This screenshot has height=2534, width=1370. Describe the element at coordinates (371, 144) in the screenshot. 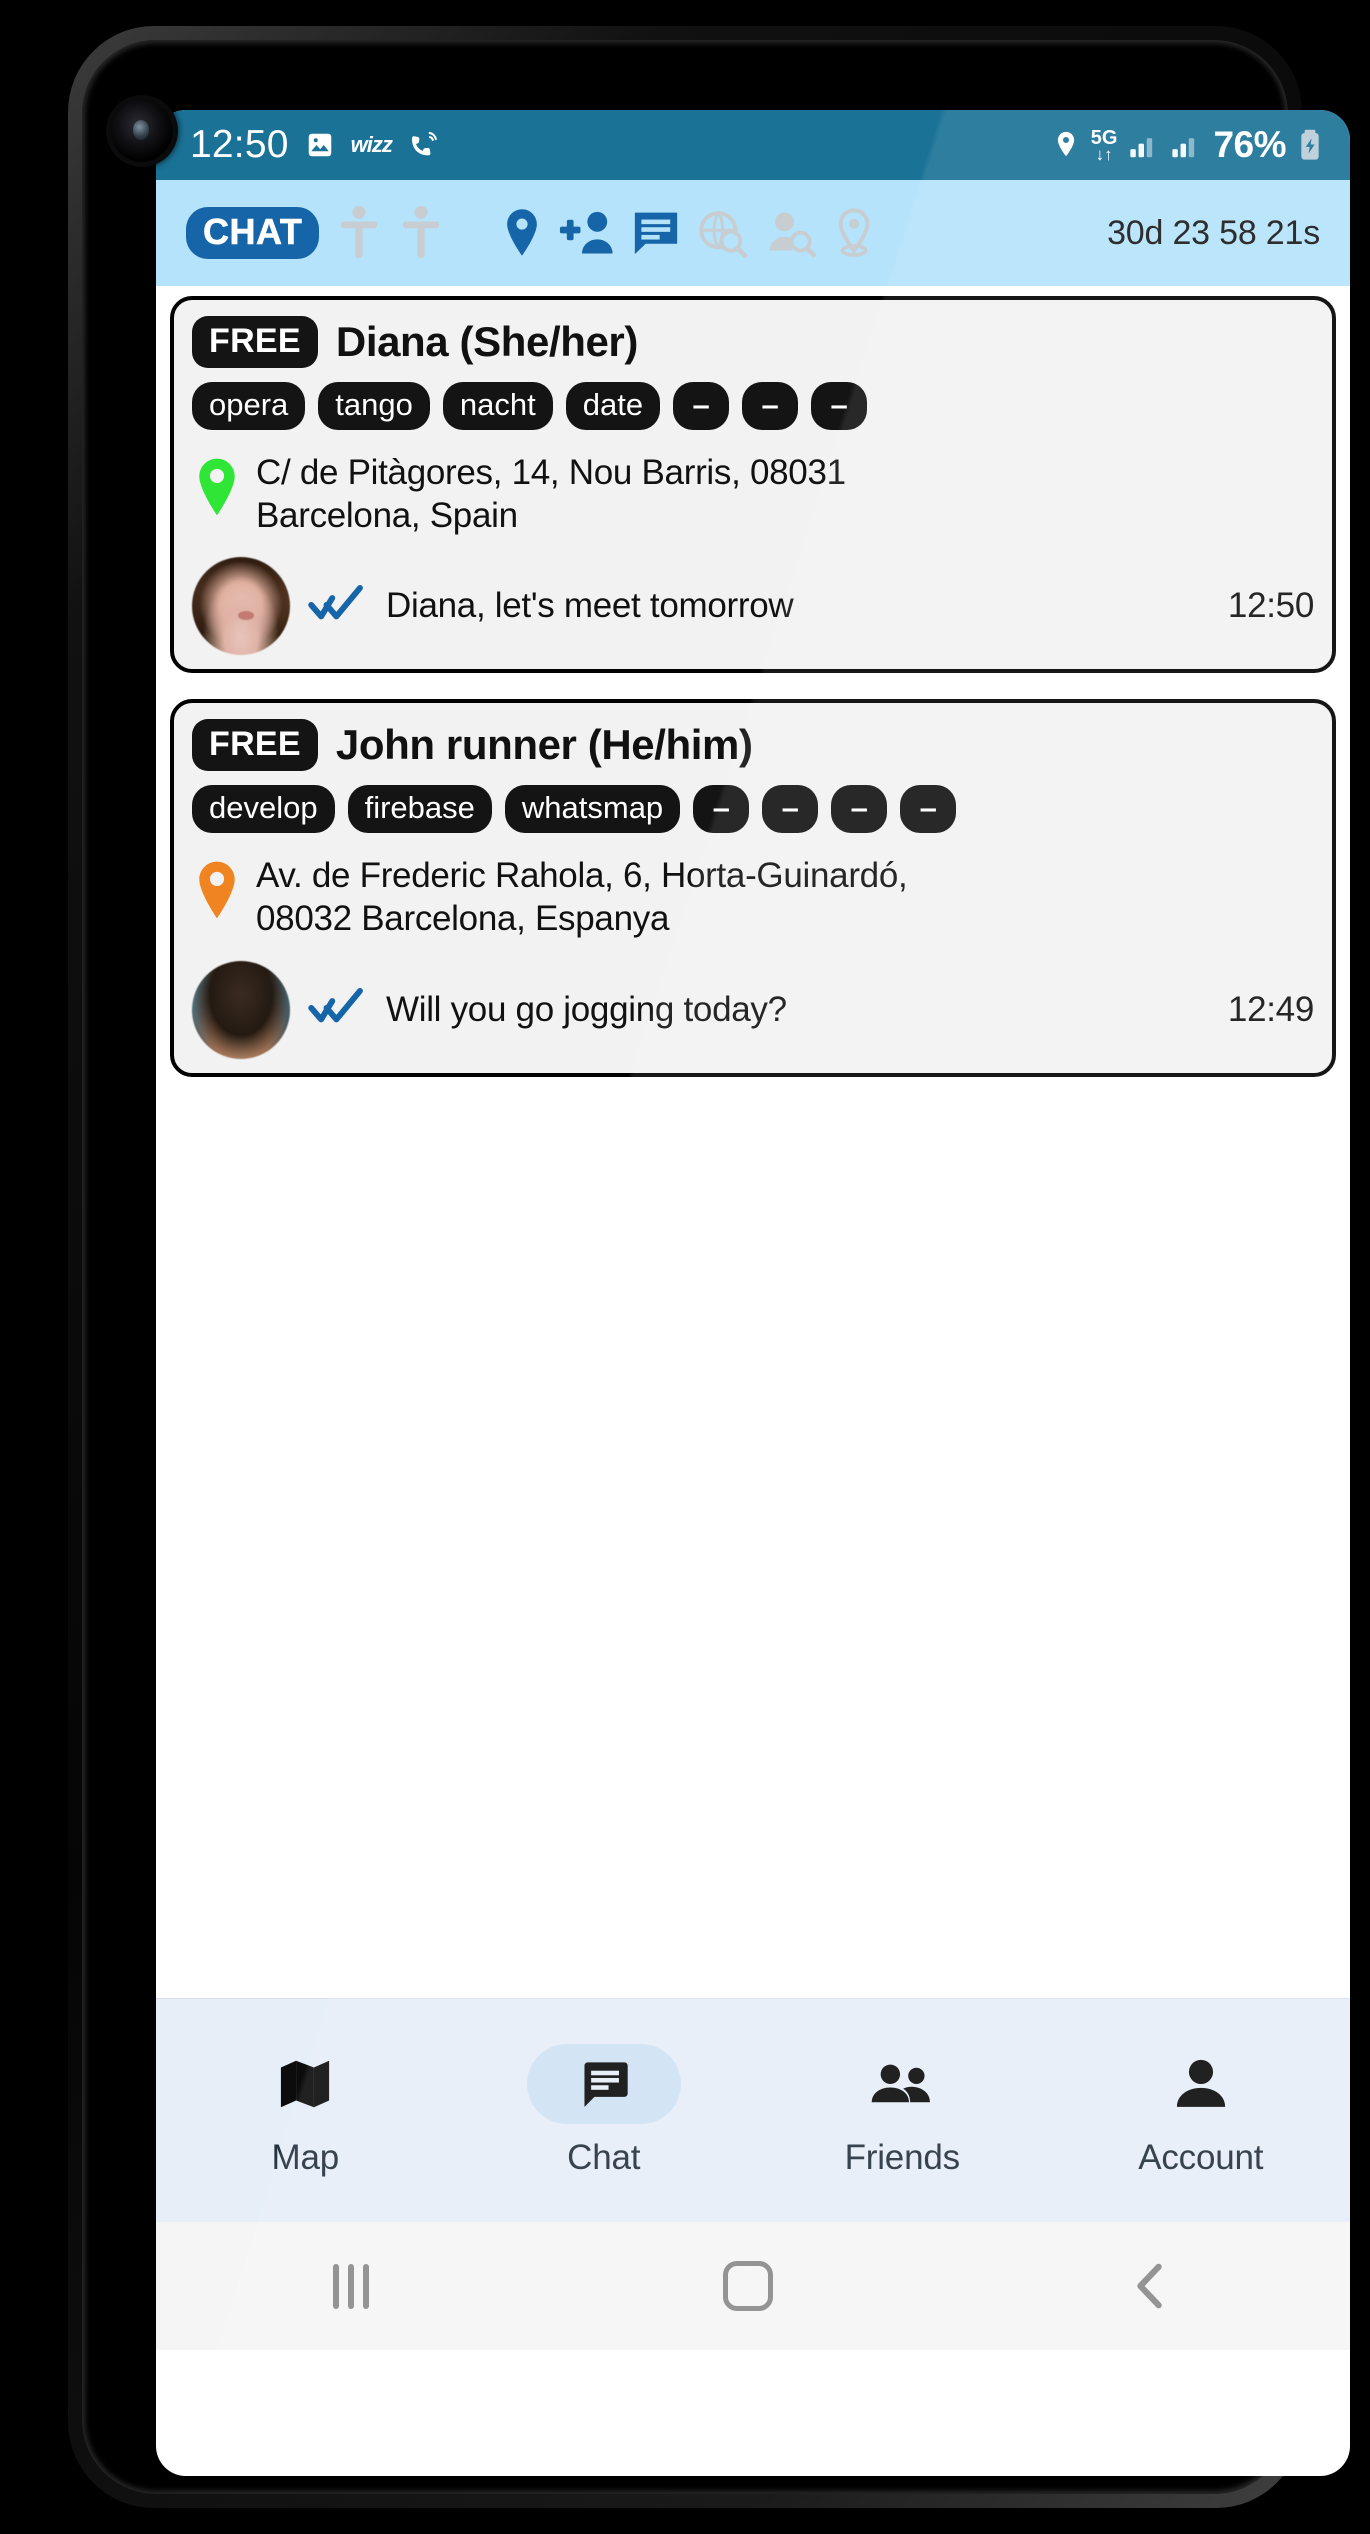

I see `wizz-icon: wizz` at that location.